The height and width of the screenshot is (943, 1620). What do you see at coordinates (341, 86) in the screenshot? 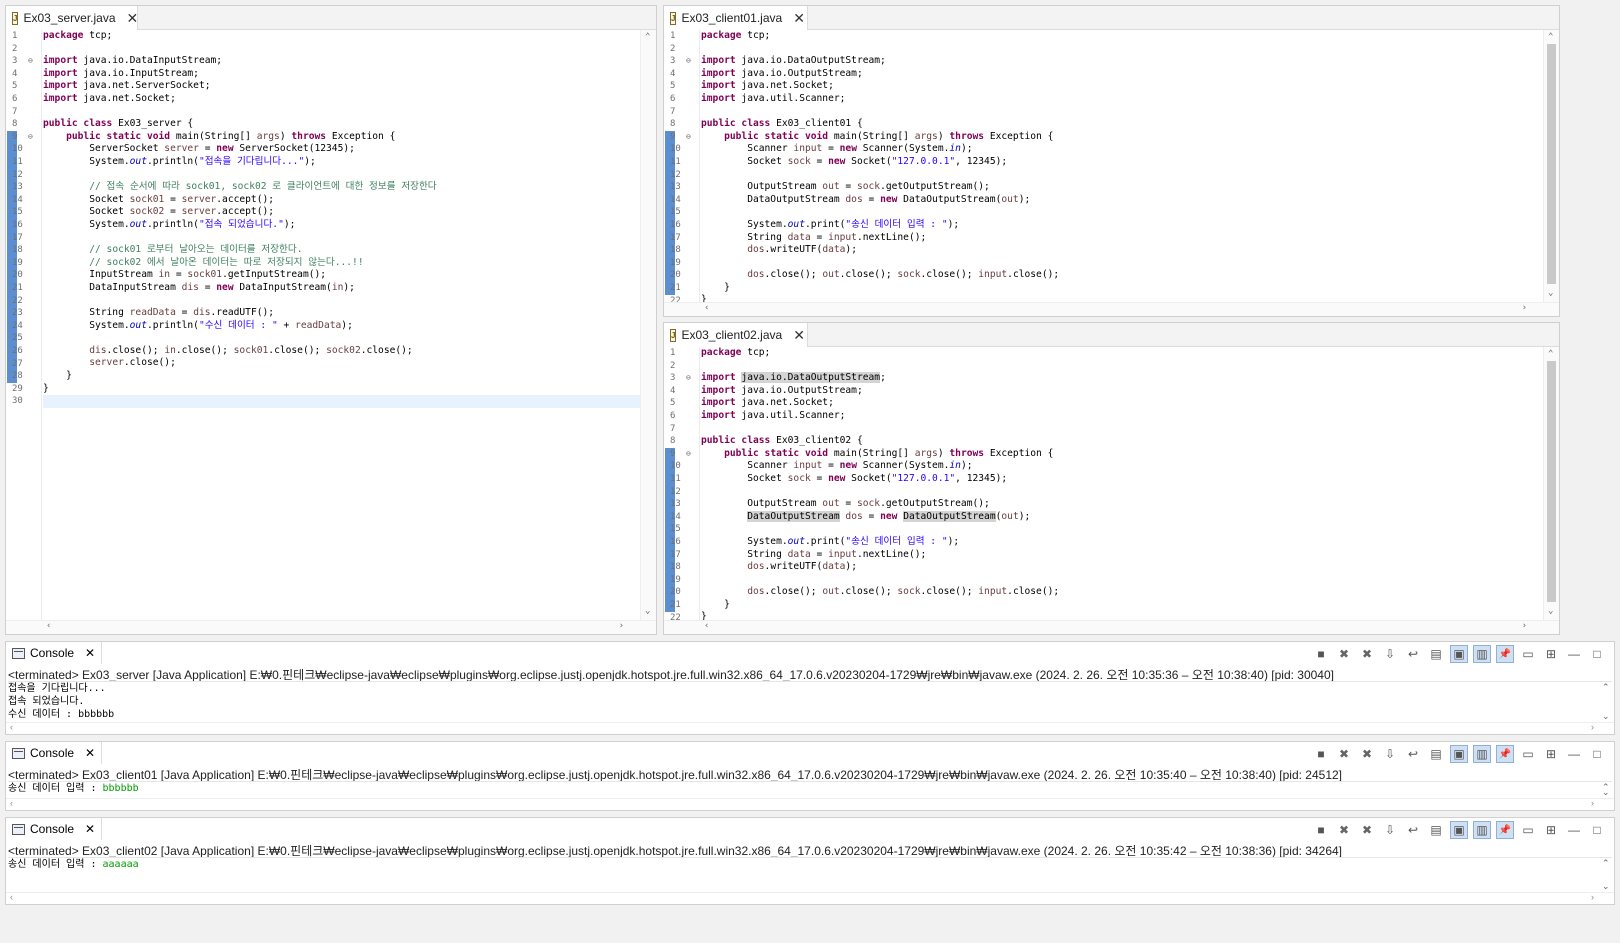
I see `code-line: import java.net.ServerSocket;` at bounding box center [341, 86].